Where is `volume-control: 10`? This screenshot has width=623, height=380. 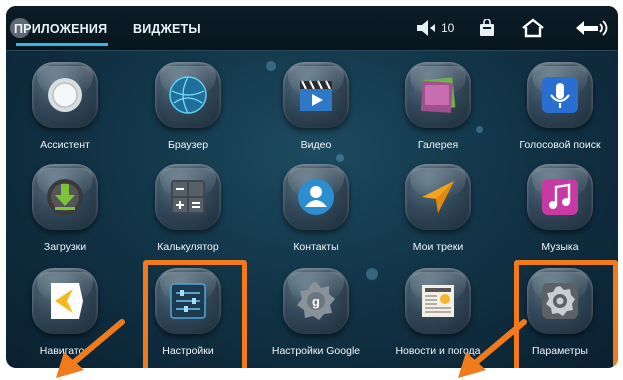
volume-control: 10 is located at coordinates (435, 28).